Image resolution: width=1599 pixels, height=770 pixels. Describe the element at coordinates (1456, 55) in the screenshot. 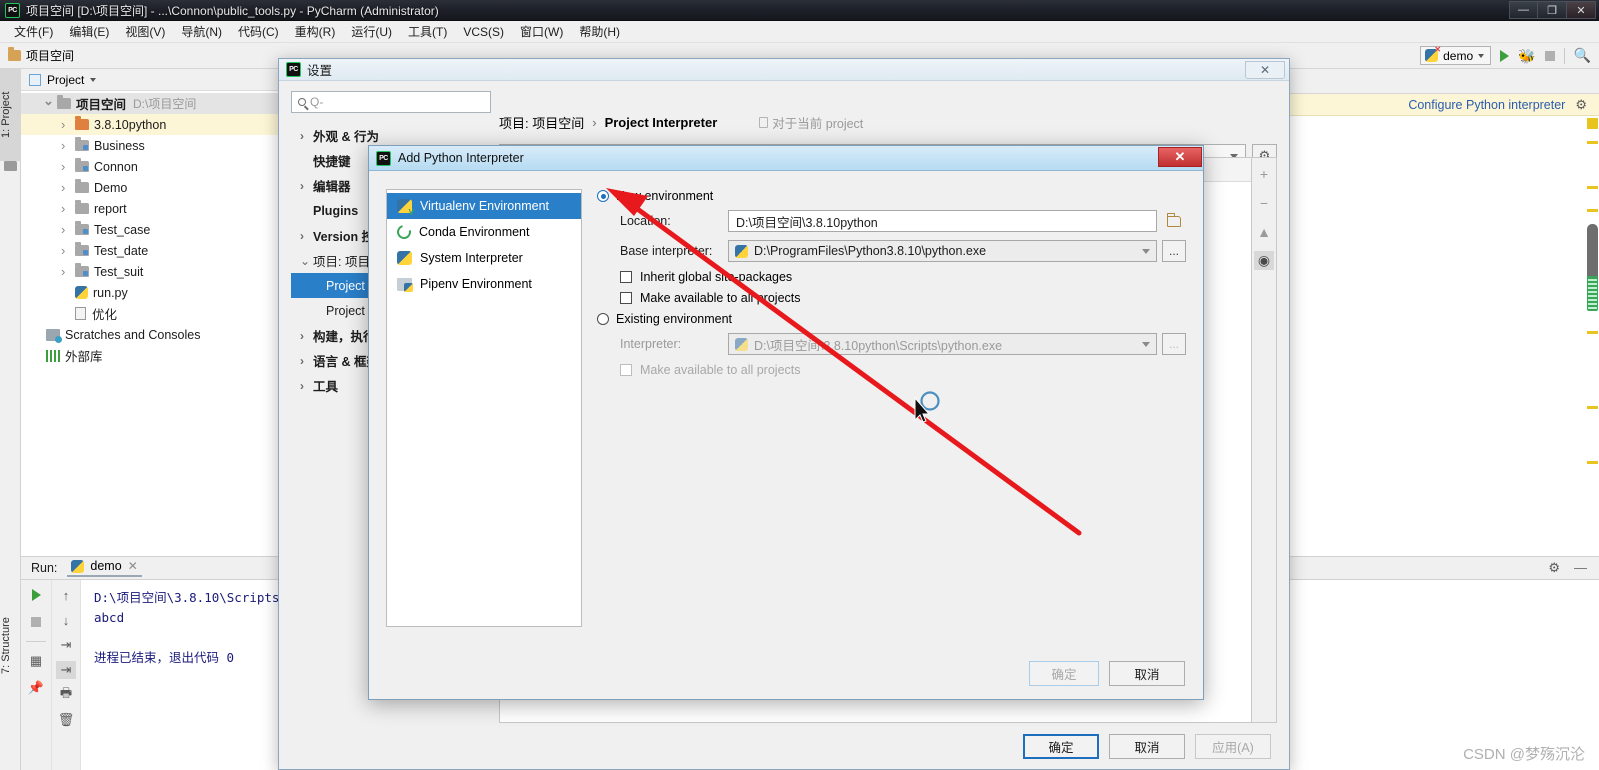

I see `run-configuration-selector: demo` at that location.